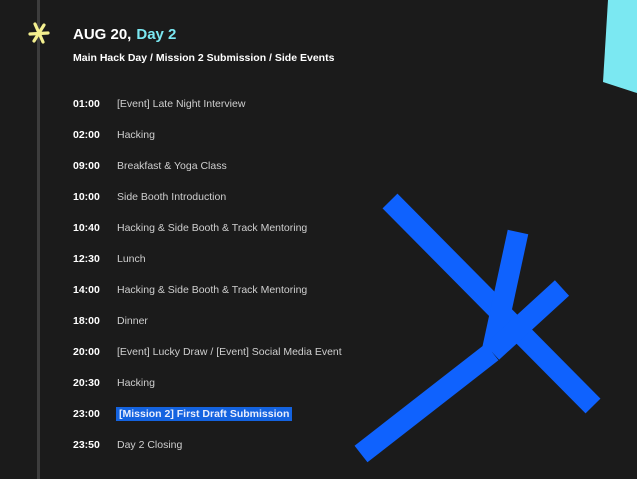  What do you see at coordinates (172, 165) in the screenshot?
I see `schedule-event: Breakfast & Yoga Class` at bounding box center [172, 165].